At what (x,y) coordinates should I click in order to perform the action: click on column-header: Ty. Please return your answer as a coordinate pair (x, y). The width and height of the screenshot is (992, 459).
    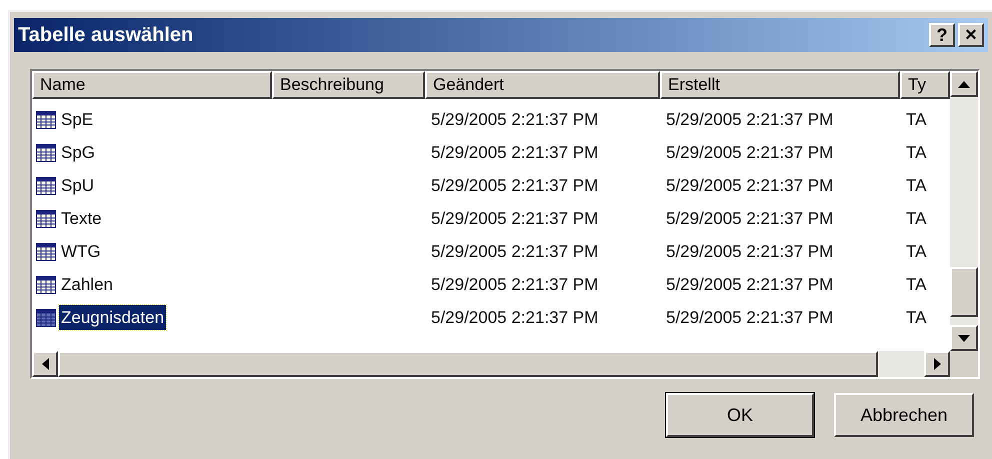
    Looking at the image, I should click on (925, 85).